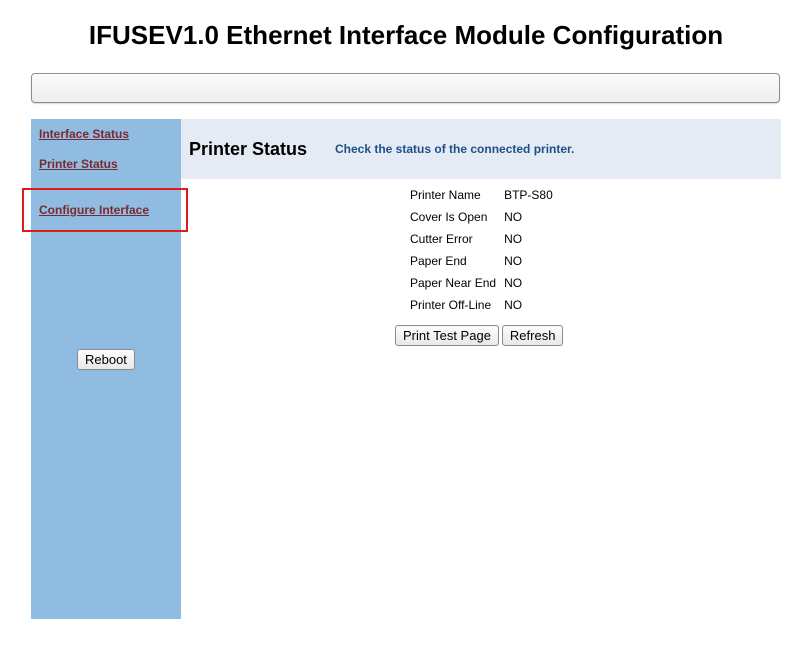 This screenshot has height=656, width=812. What do you see at coordinates (481, 261) in the screenshot?
I see `status-row: Paper End NO` at bounding box center [481, 261].